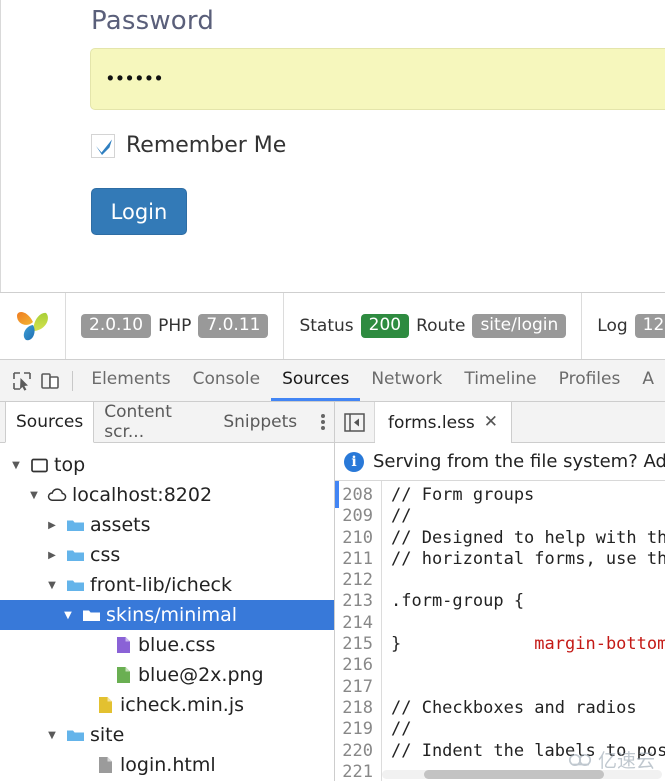 The image size is (665, 781). What do you see at coordinates (50, 422) in the screenshot?
I see `navigator-tab-sources: Sources` at bounding box center [50, 422].